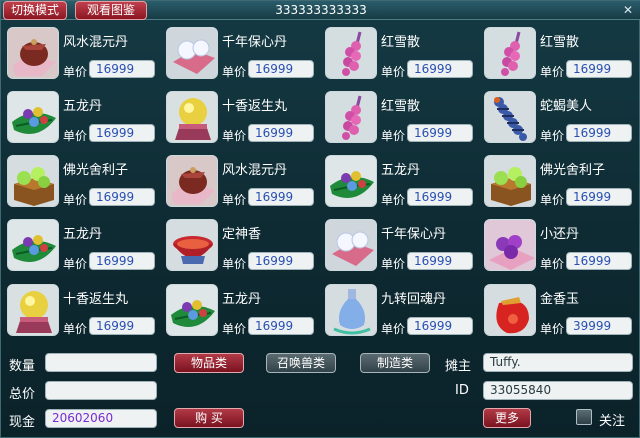  Describe the element at coordinates (558, 362) in the screenshot. I see `seller-field: Tuffy.` at that location.